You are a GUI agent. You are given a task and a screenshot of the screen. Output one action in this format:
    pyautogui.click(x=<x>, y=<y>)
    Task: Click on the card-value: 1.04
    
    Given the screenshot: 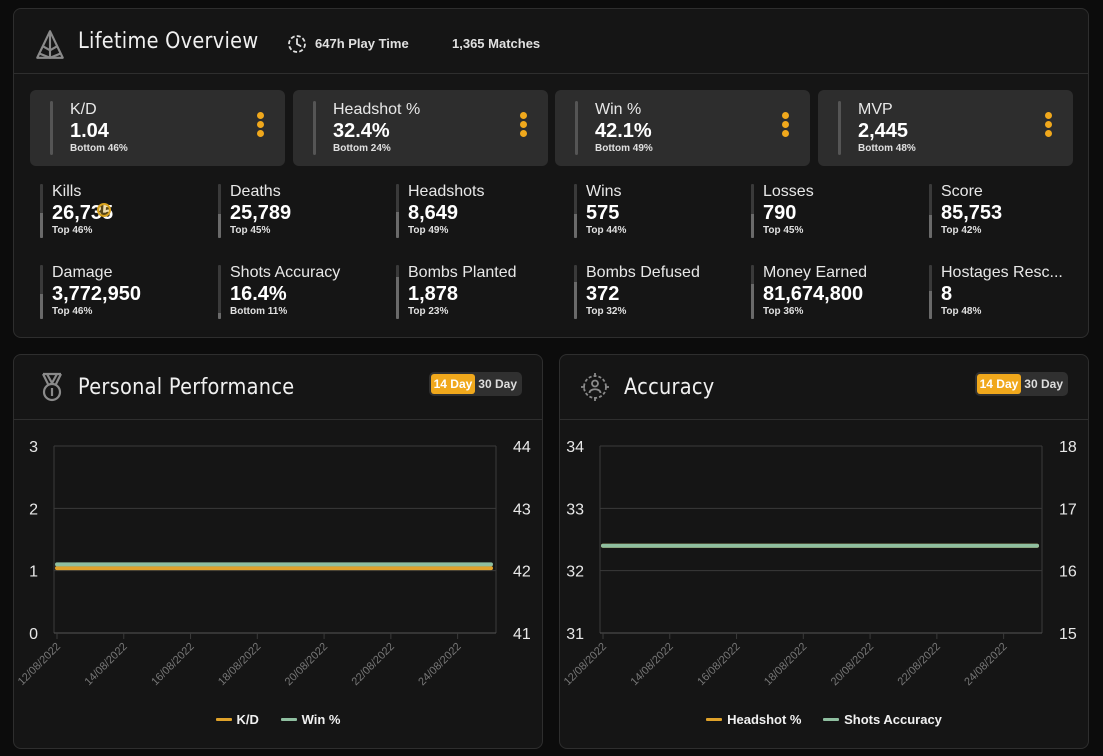 What is the action you would take?
    pyautogui.click(x=89, y=131)
    